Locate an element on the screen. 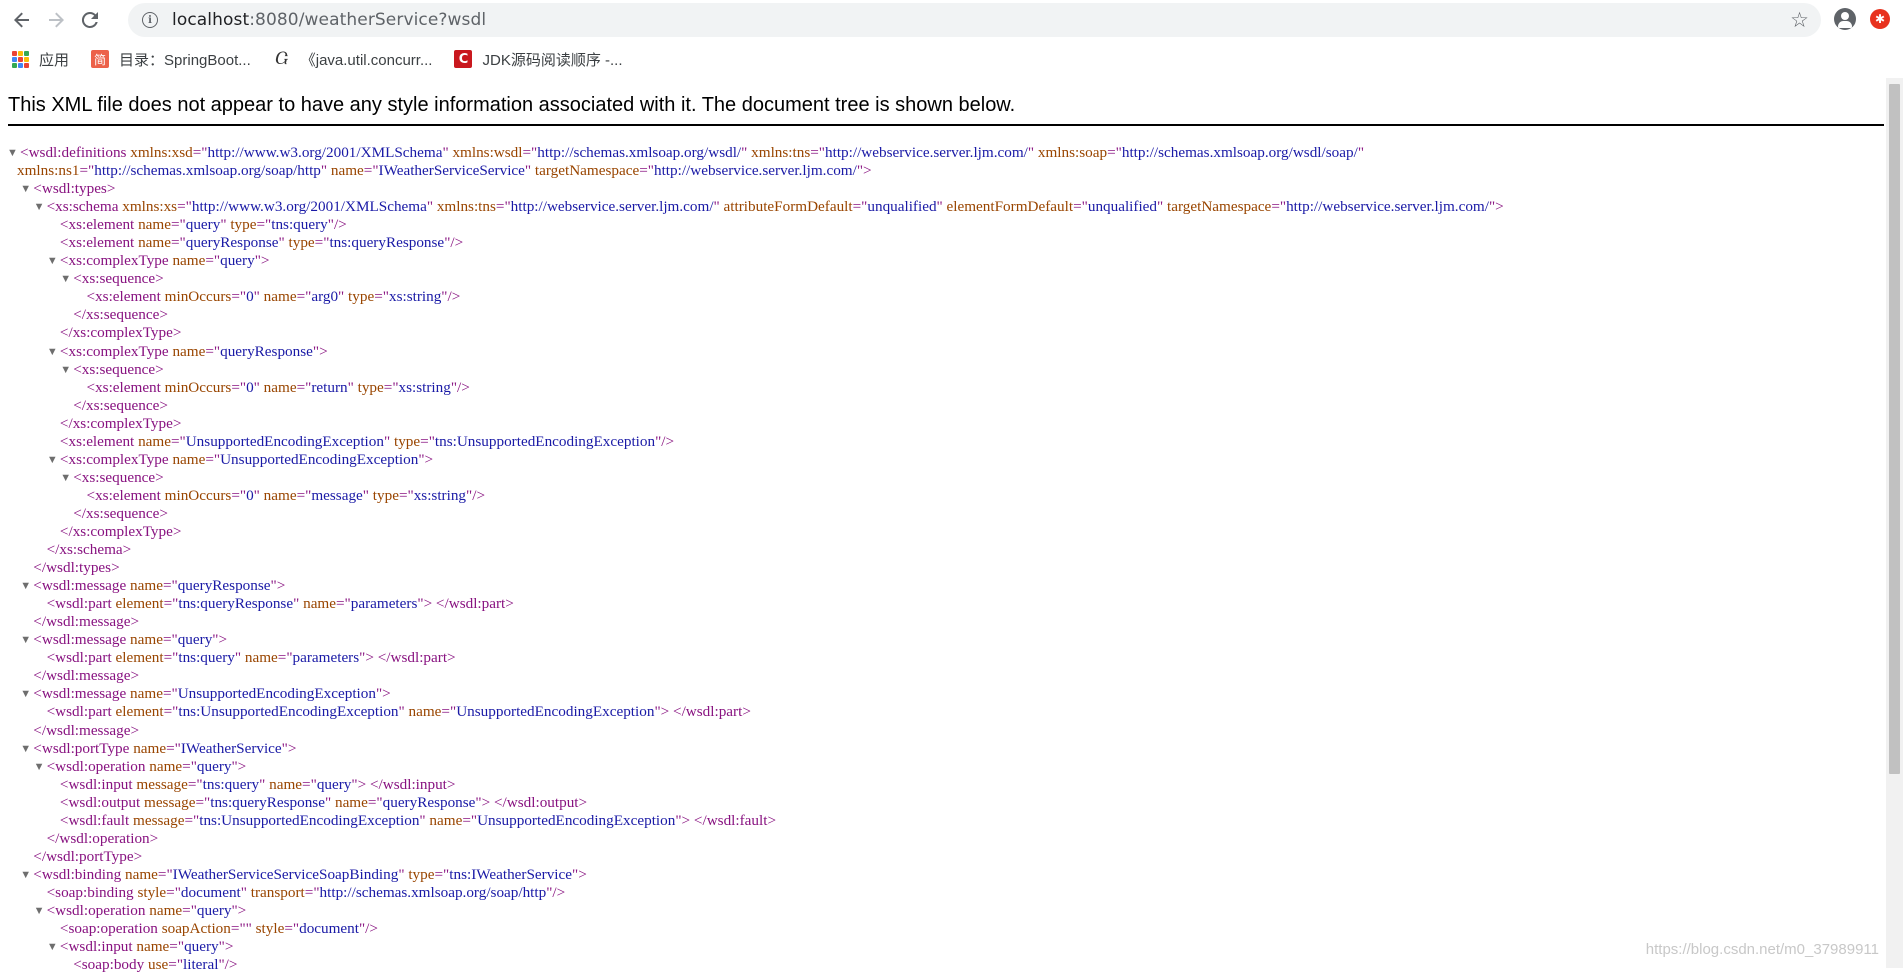  forward-button is located at coordinates (56, 20).